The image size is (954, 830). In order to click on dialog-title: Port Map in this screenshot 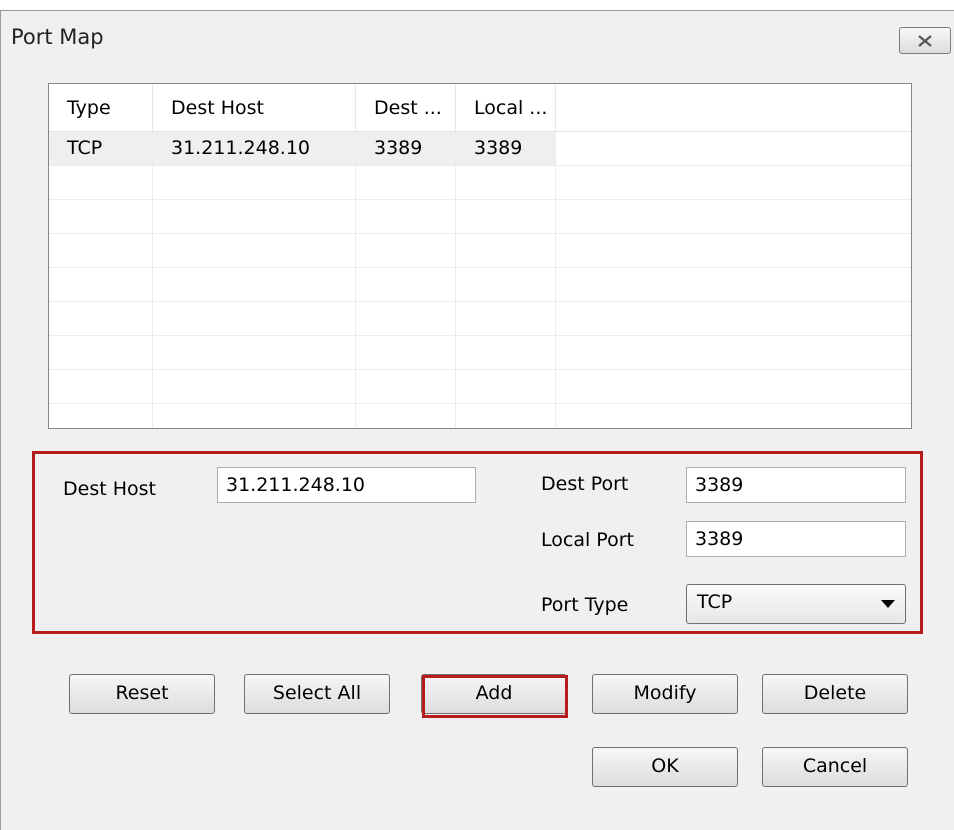, I will do `click(57, 37)`.